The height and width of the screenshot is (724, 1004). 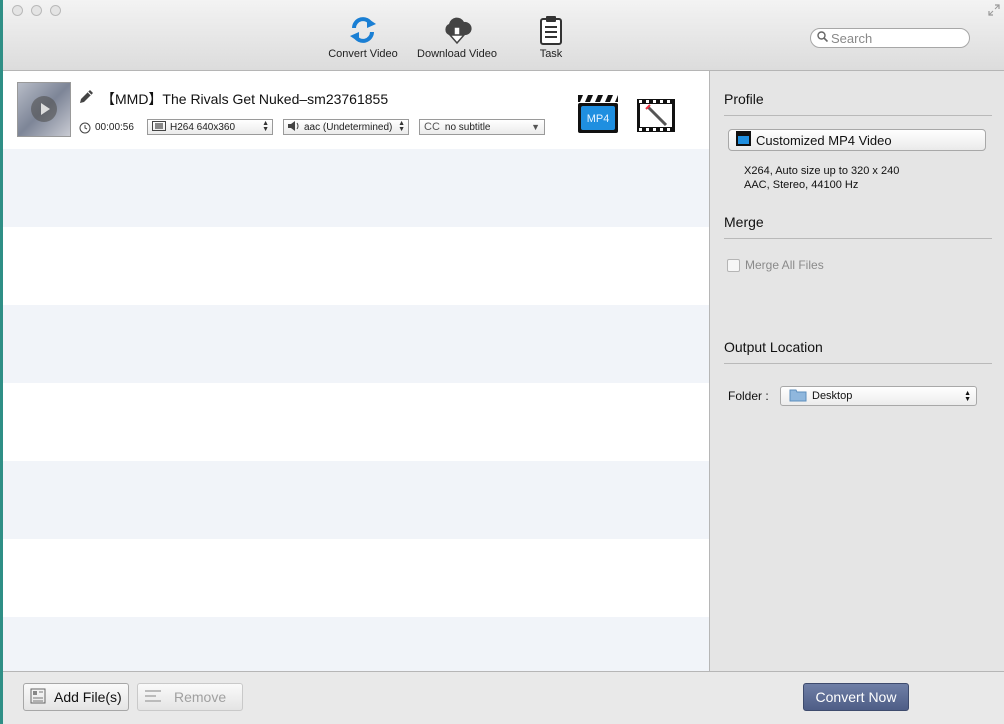 I want to click on edit-video-button, so click(x=656, y=117).